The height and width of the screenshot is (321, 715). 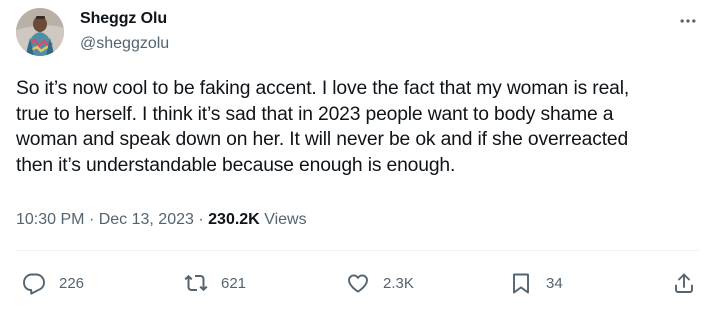 What do you see at coordinates (234, 219) in the screenshot?
I see `views-count: 230.2K` at bounding box center [234, 219].